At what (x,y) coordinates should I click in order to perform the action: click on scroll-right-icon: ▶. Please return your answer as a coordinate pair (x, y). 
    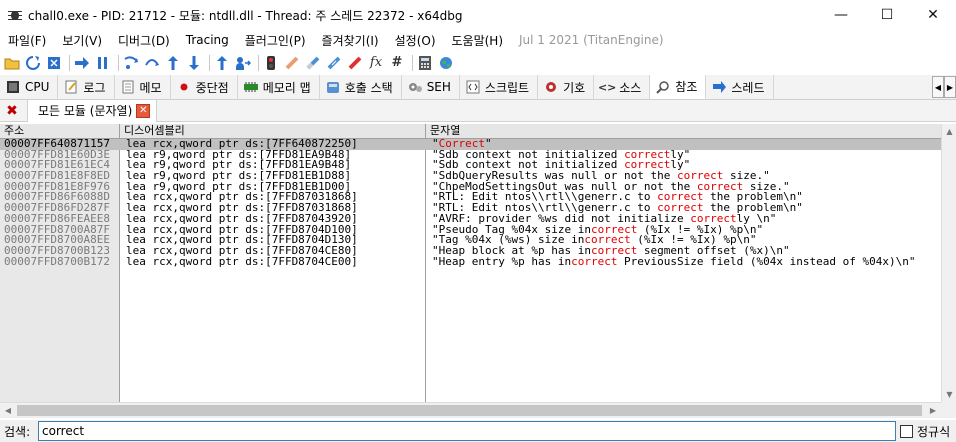
    Looking at the image, I should click on (933, 410).